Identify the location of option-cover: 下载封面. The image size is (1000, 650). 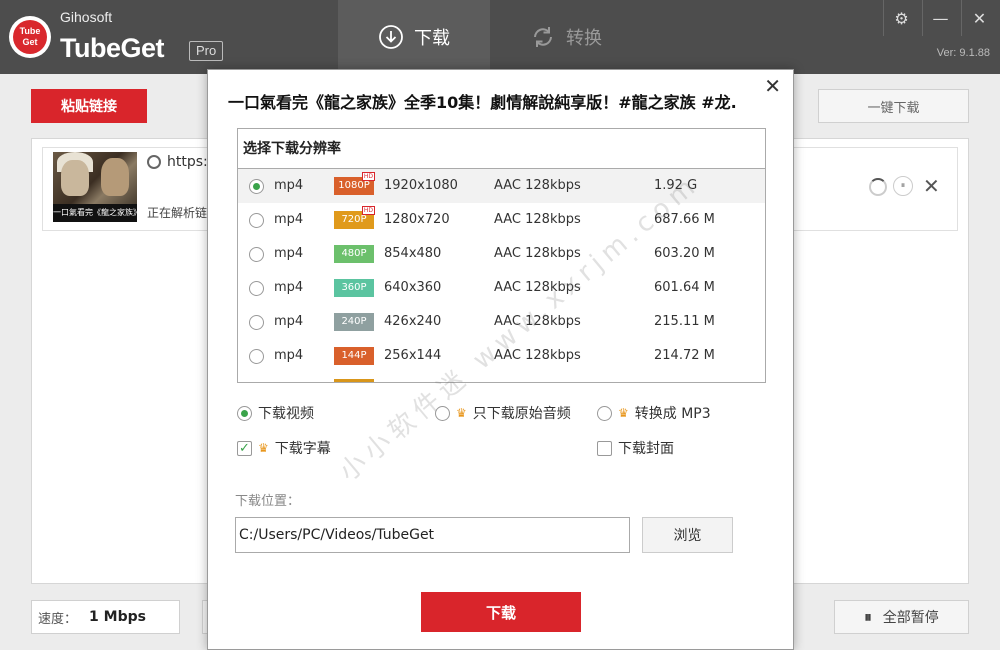
(635, 448).